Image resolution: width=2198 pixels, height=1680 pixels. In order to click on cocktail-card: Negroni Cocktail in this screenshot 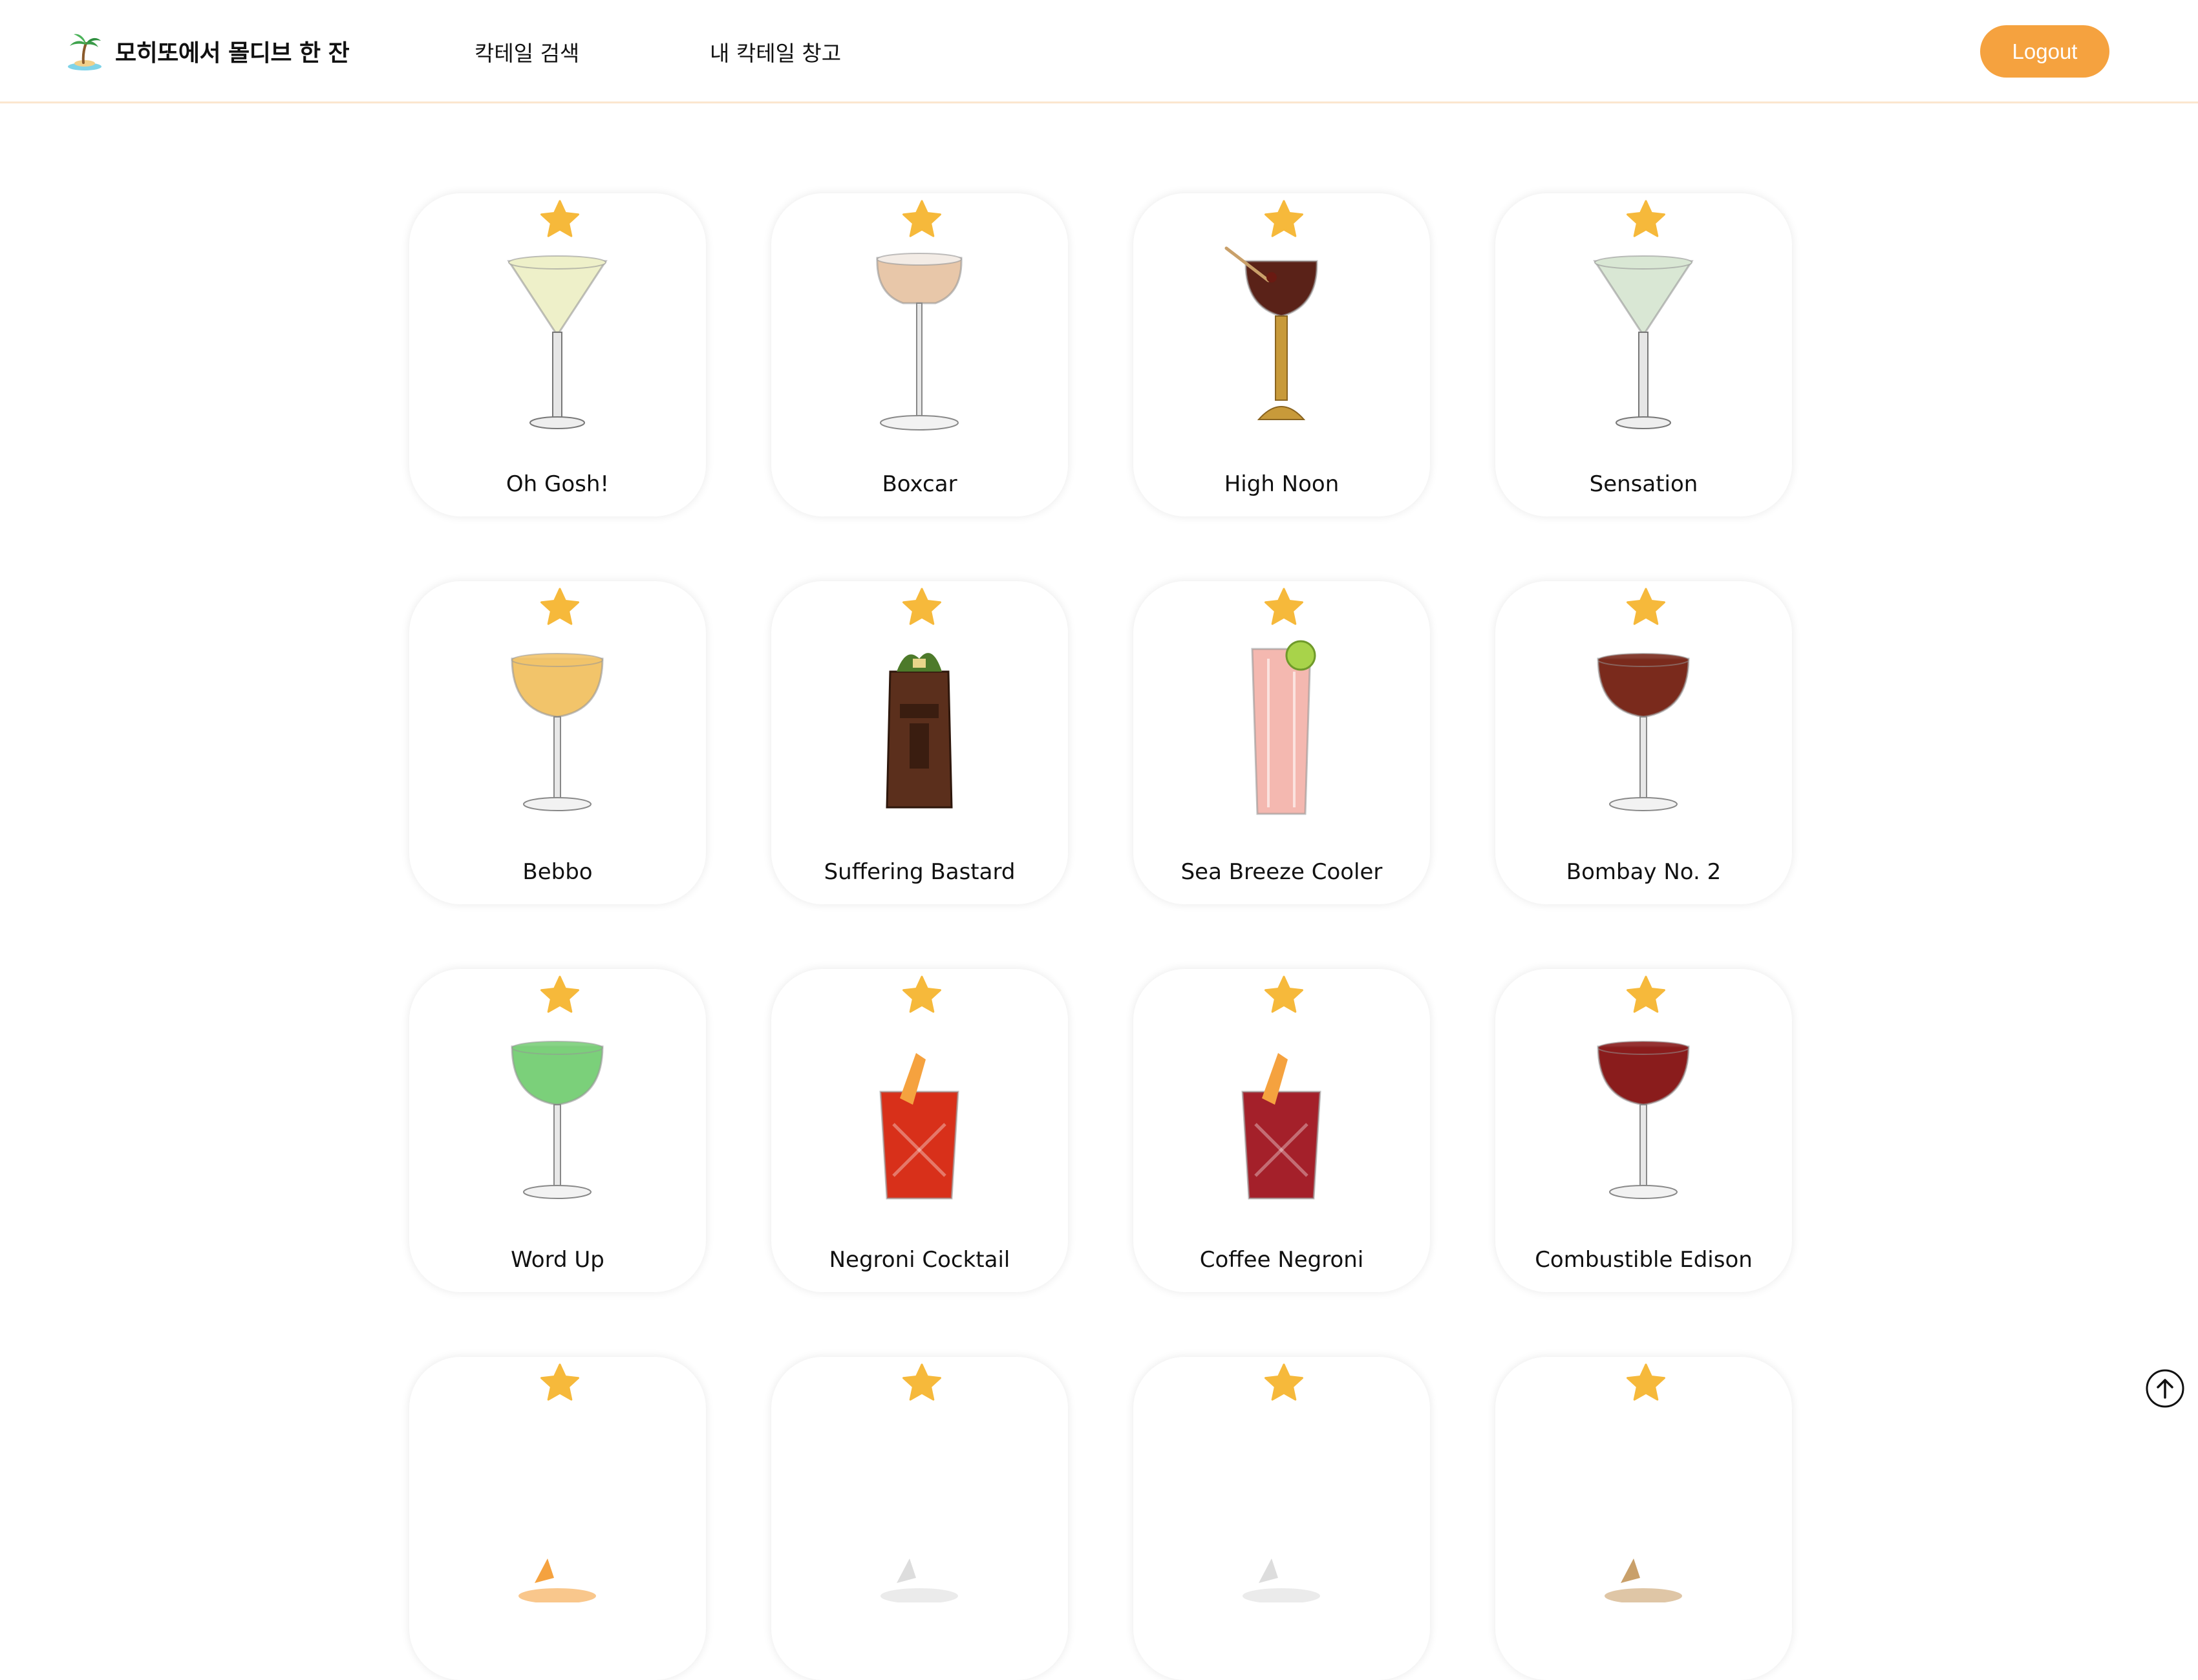, I will do `click(919, 1131)`.